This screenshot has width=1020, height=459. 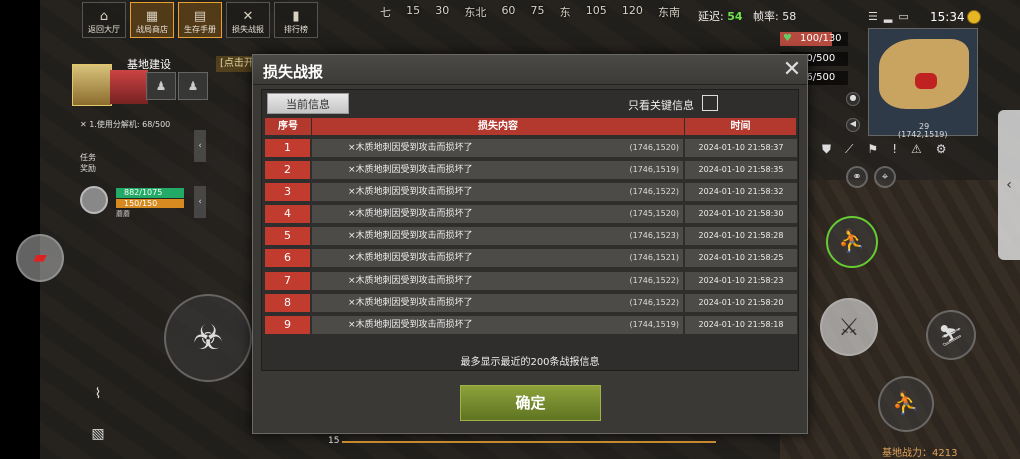 What do you see at coordinates (308, 103) in the screenshot?
I see `tab-current-info: 当前信息` at bounding box center [308, 103].